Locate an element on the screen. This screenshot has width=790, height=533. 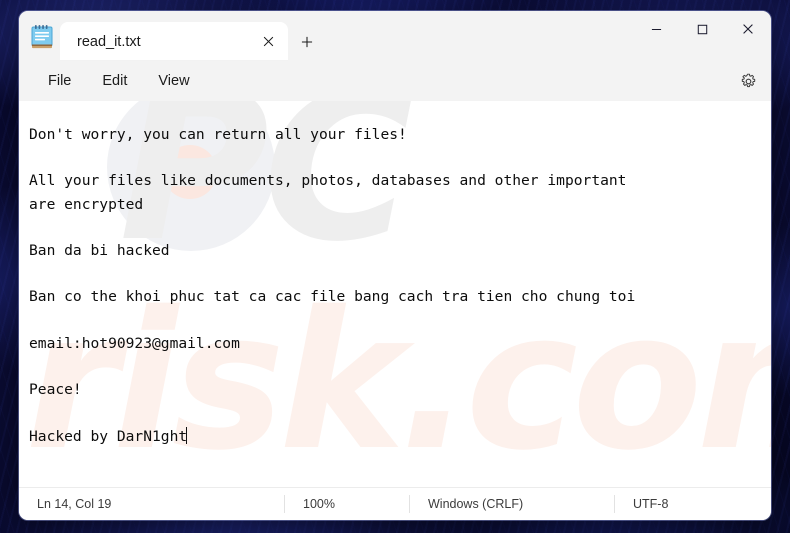
tab-title: read_it.txt is located at coordinates (109, 41).